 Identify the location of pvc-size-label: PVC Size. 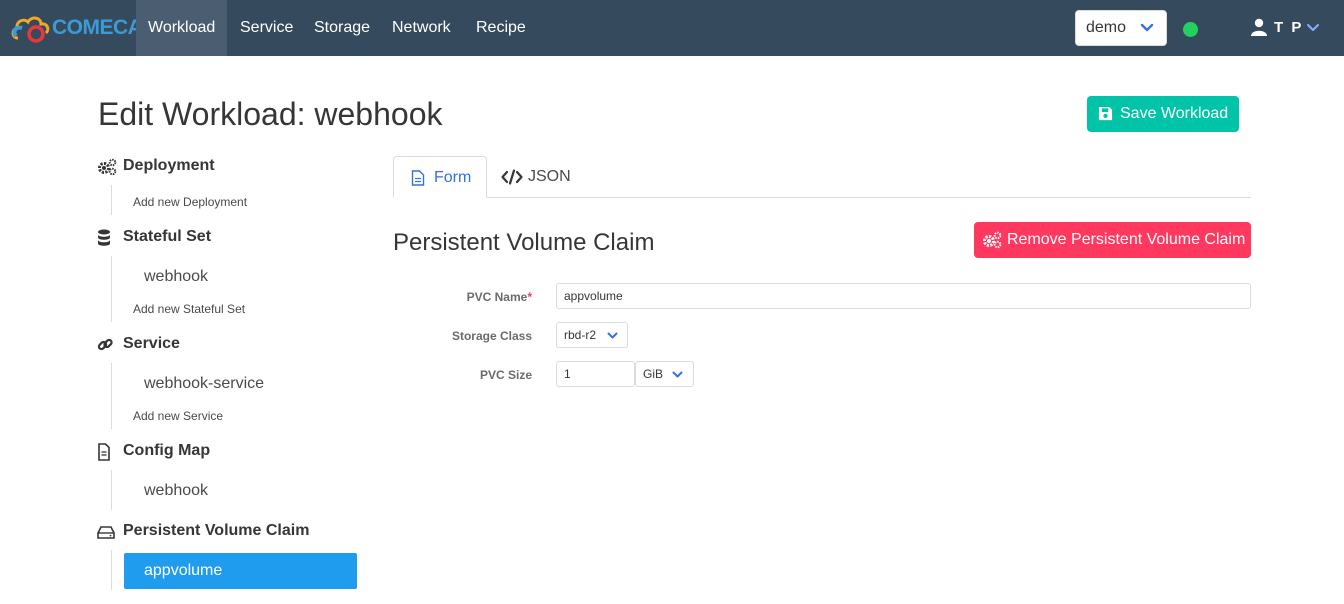
(505, 375).